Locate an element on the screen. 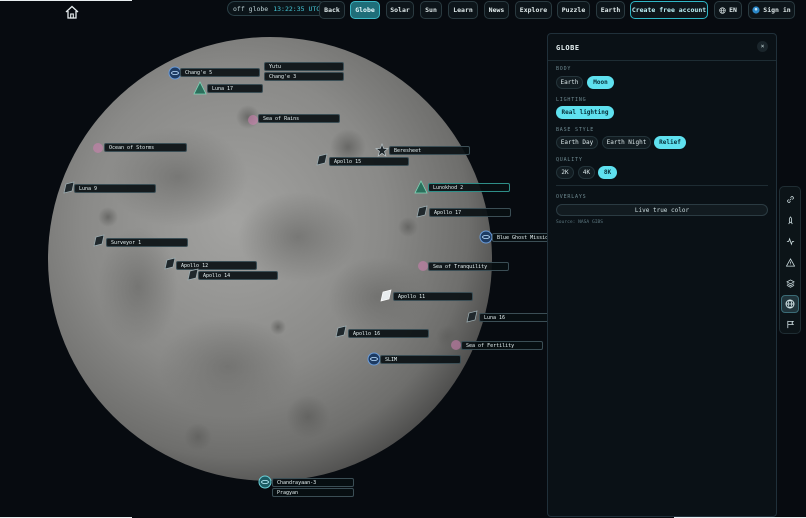 The image size is (806, 518). nav-solar-button: Solar is located at coordinates (400, 10).